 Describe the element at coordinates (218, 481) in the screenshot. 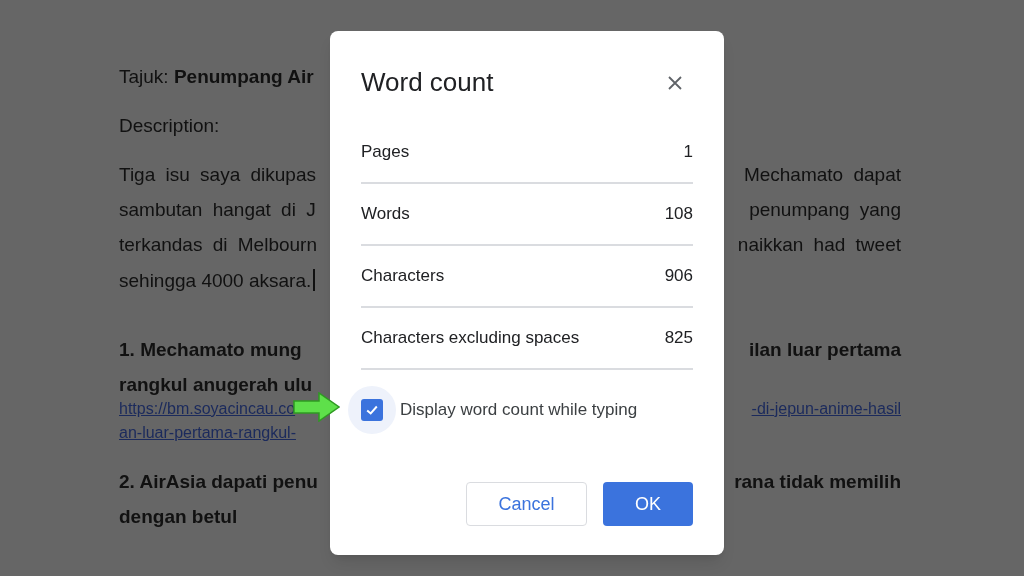

I see `document-text: 2. AirAsia dapati penu` at that location.